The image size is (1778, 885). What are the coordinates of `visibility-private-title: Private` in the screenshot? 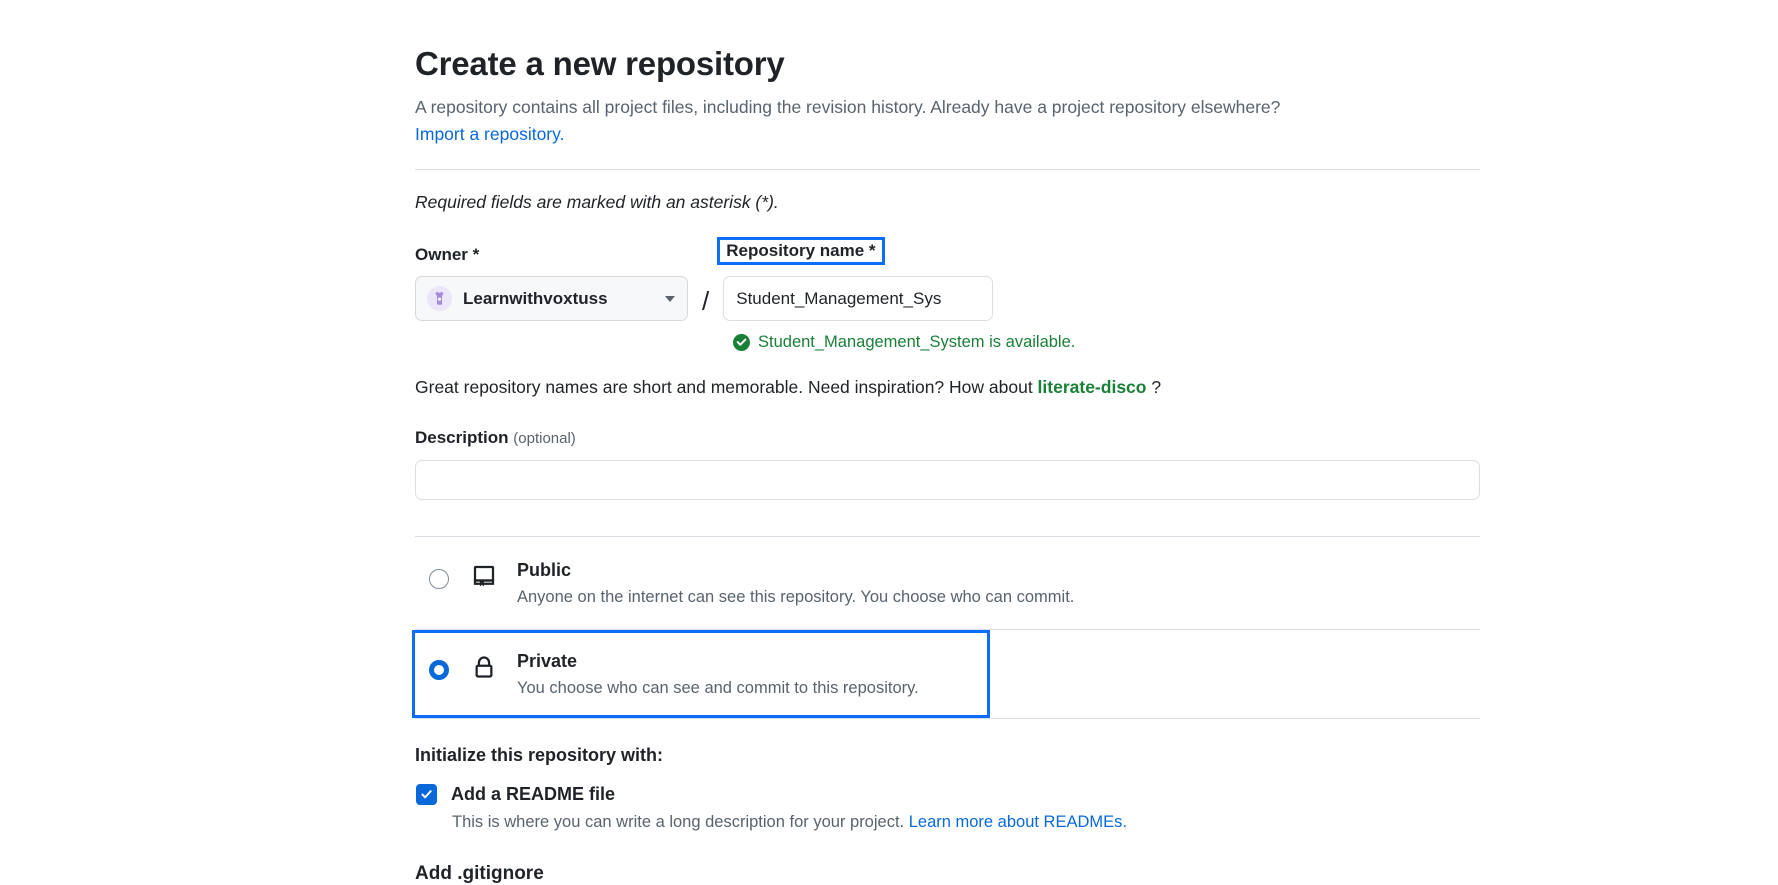 It's located at (547, 660).